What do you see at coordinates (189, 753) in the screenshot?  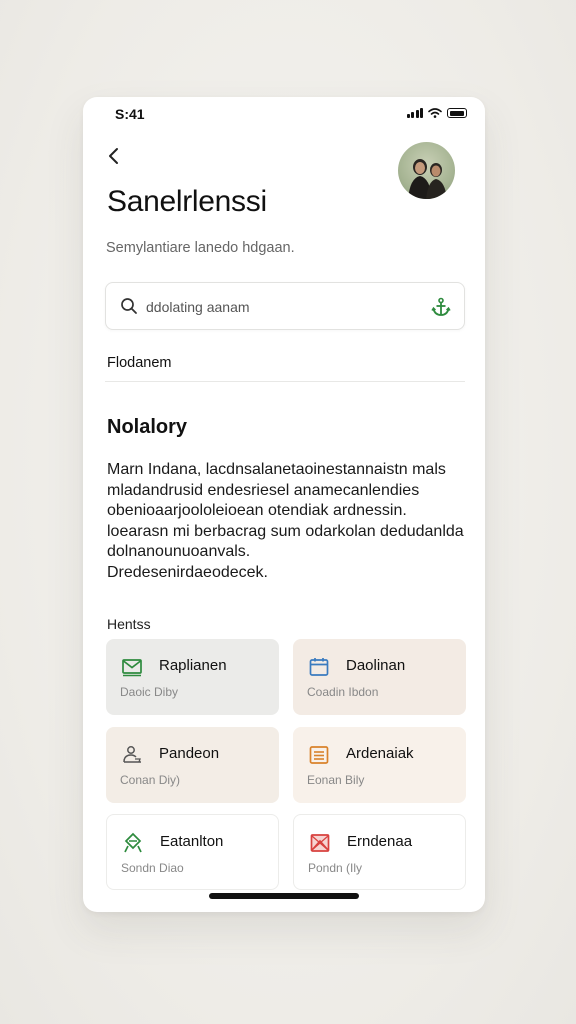 I see `item-card-title: Pandeon` at bounding box center [189, 753].